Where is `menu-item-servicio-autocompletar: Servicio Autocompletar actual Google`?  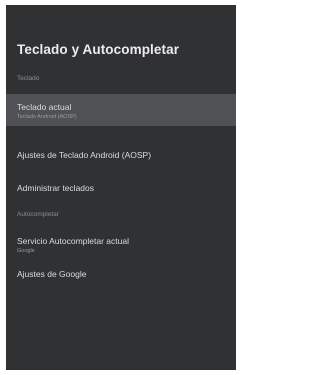 menu-item-servicio-autocompletar: Servicio Autocompletar actual Google is located at coordinates (121, 244).